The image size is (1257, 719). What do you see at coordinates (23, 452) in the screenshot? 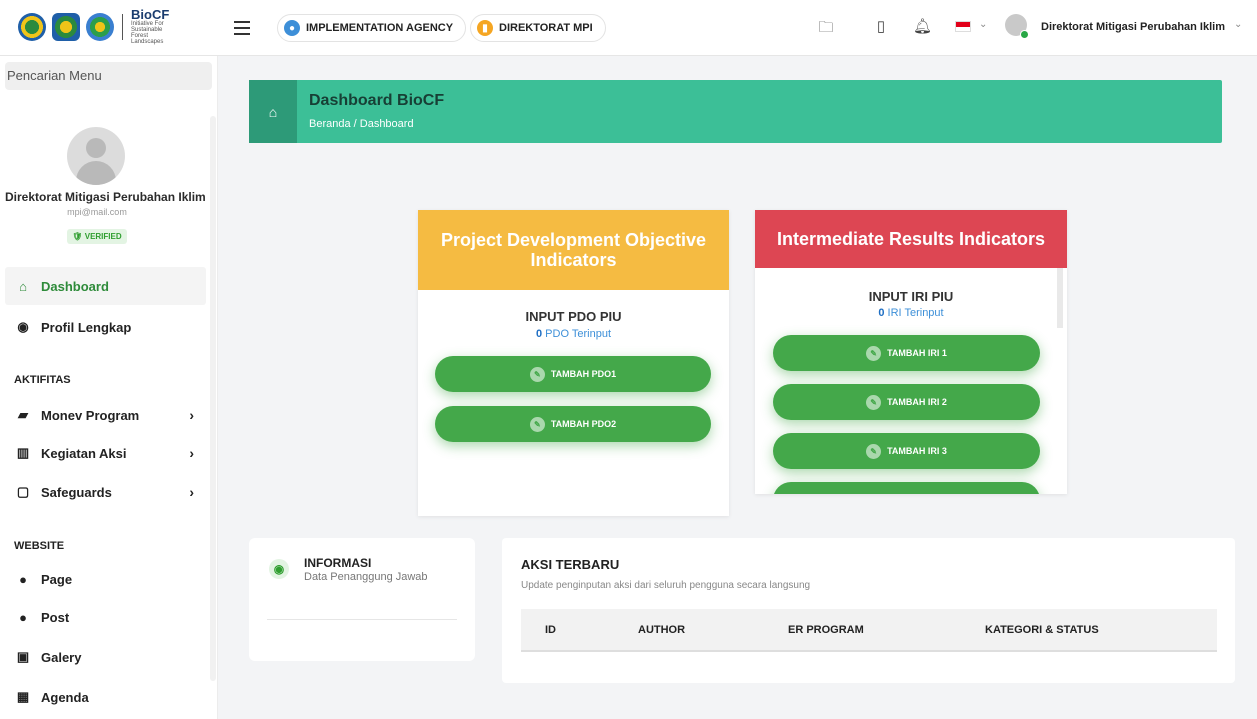
I see `map-icon: ▥` at bounding box center [23, 452].